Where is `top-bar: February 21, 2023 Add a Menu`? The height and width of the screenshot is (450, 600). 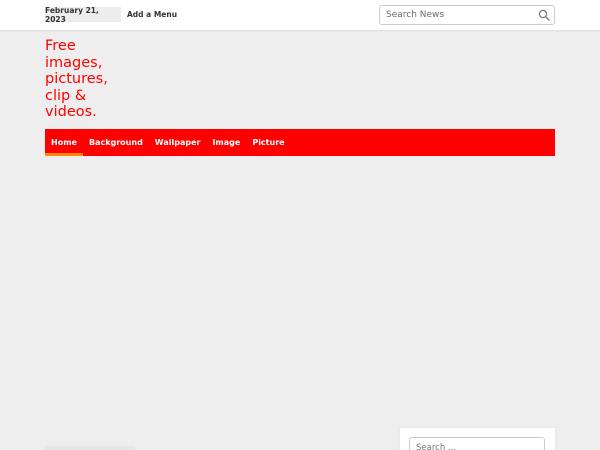
top-bar: February 21, 2023 Add a Menu is located at coordinates (300, 15).